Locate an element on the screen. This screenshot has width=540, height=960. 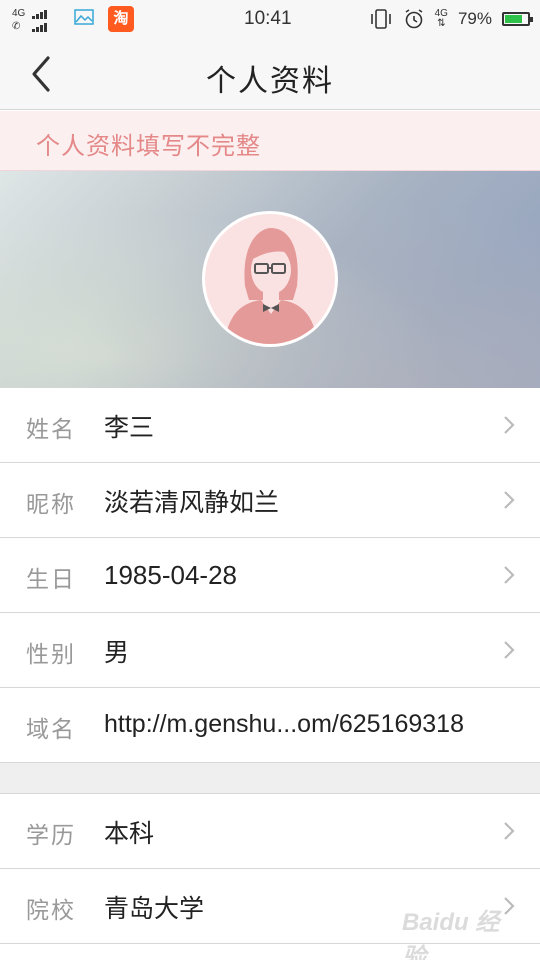
row-value: 男 is located at coordinates (117, 652).